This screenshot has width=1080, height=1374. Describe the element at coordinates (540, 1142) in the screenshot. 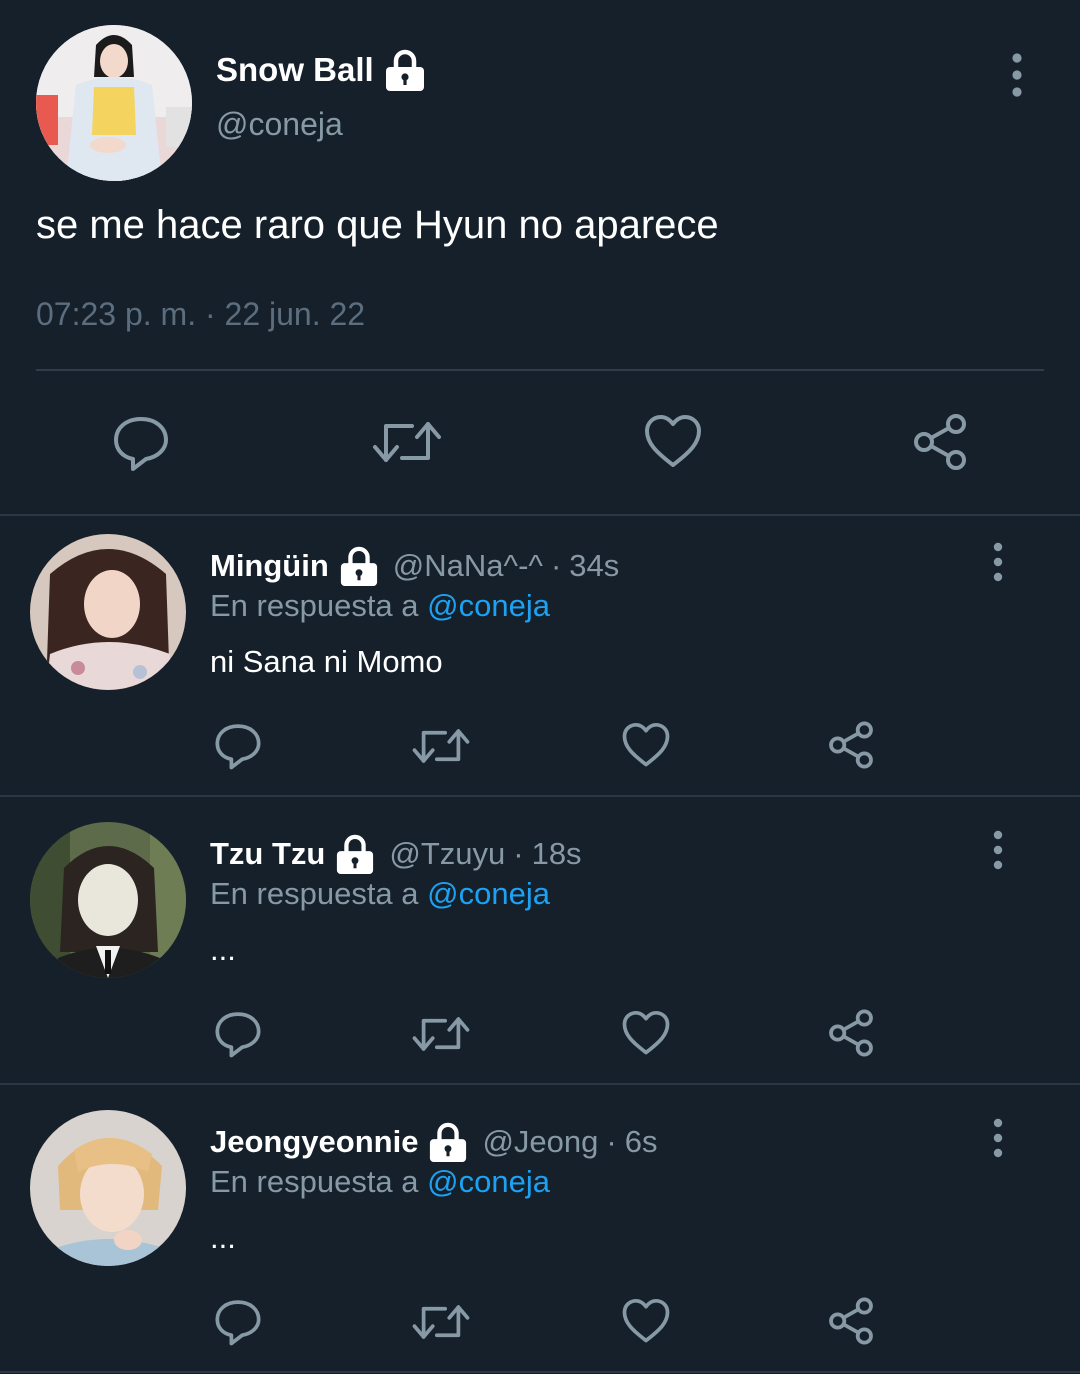

I see `author-handle: @Jeong` at that location.